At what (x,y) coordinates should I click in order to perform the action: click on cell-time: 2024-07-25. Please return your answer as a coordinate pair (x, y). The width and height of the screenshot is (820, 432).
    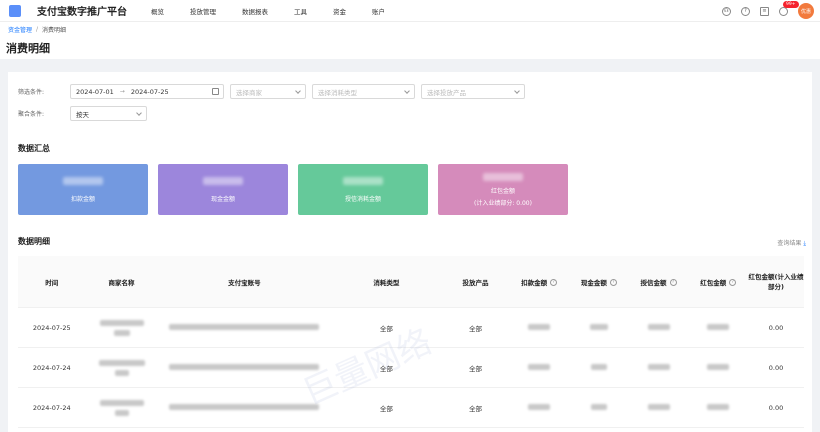
    Looking at the image, I should click on (51, 327).